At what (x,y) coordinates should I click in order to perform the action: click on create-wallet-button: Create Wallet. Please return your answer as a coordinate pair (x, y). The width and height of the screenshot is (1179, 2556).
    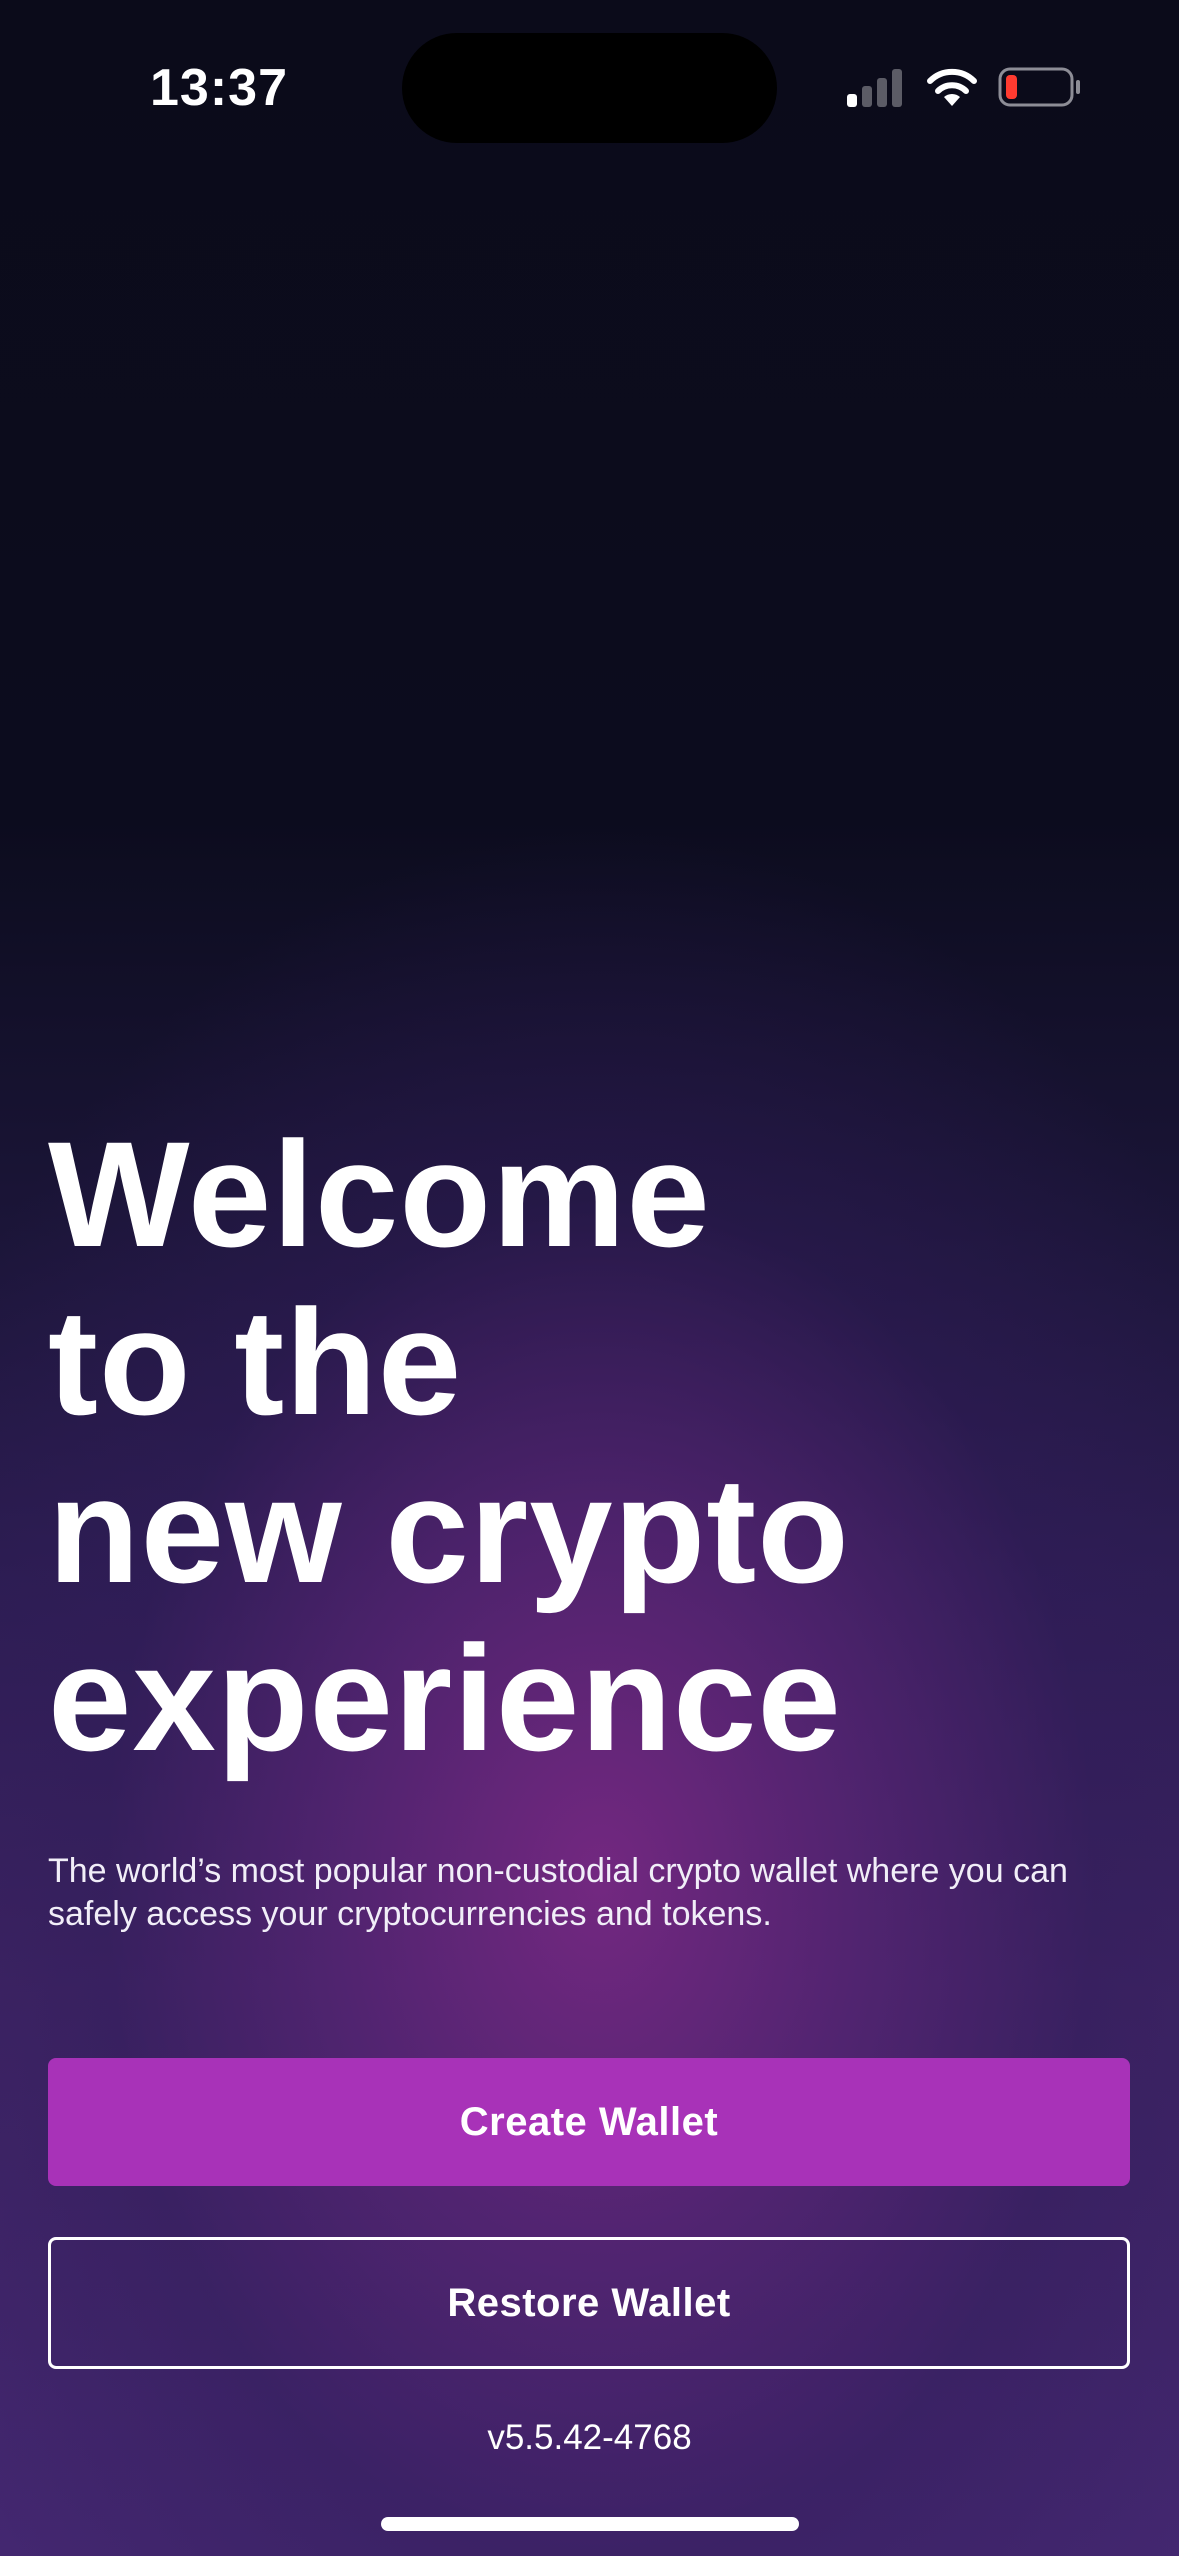
    Looking at the image, I should click on (589, 2122).